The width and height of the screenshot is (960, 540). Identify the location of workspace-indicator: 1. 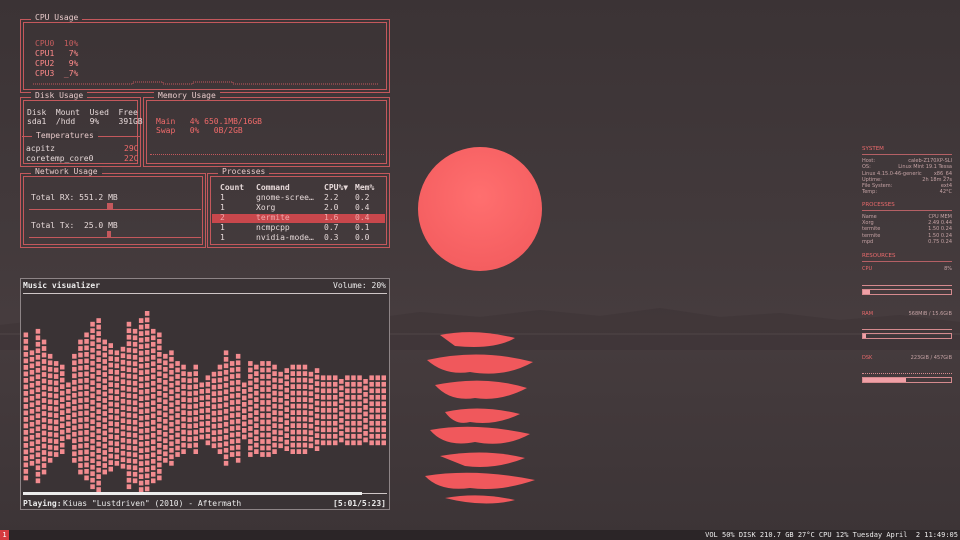
(4, 535).